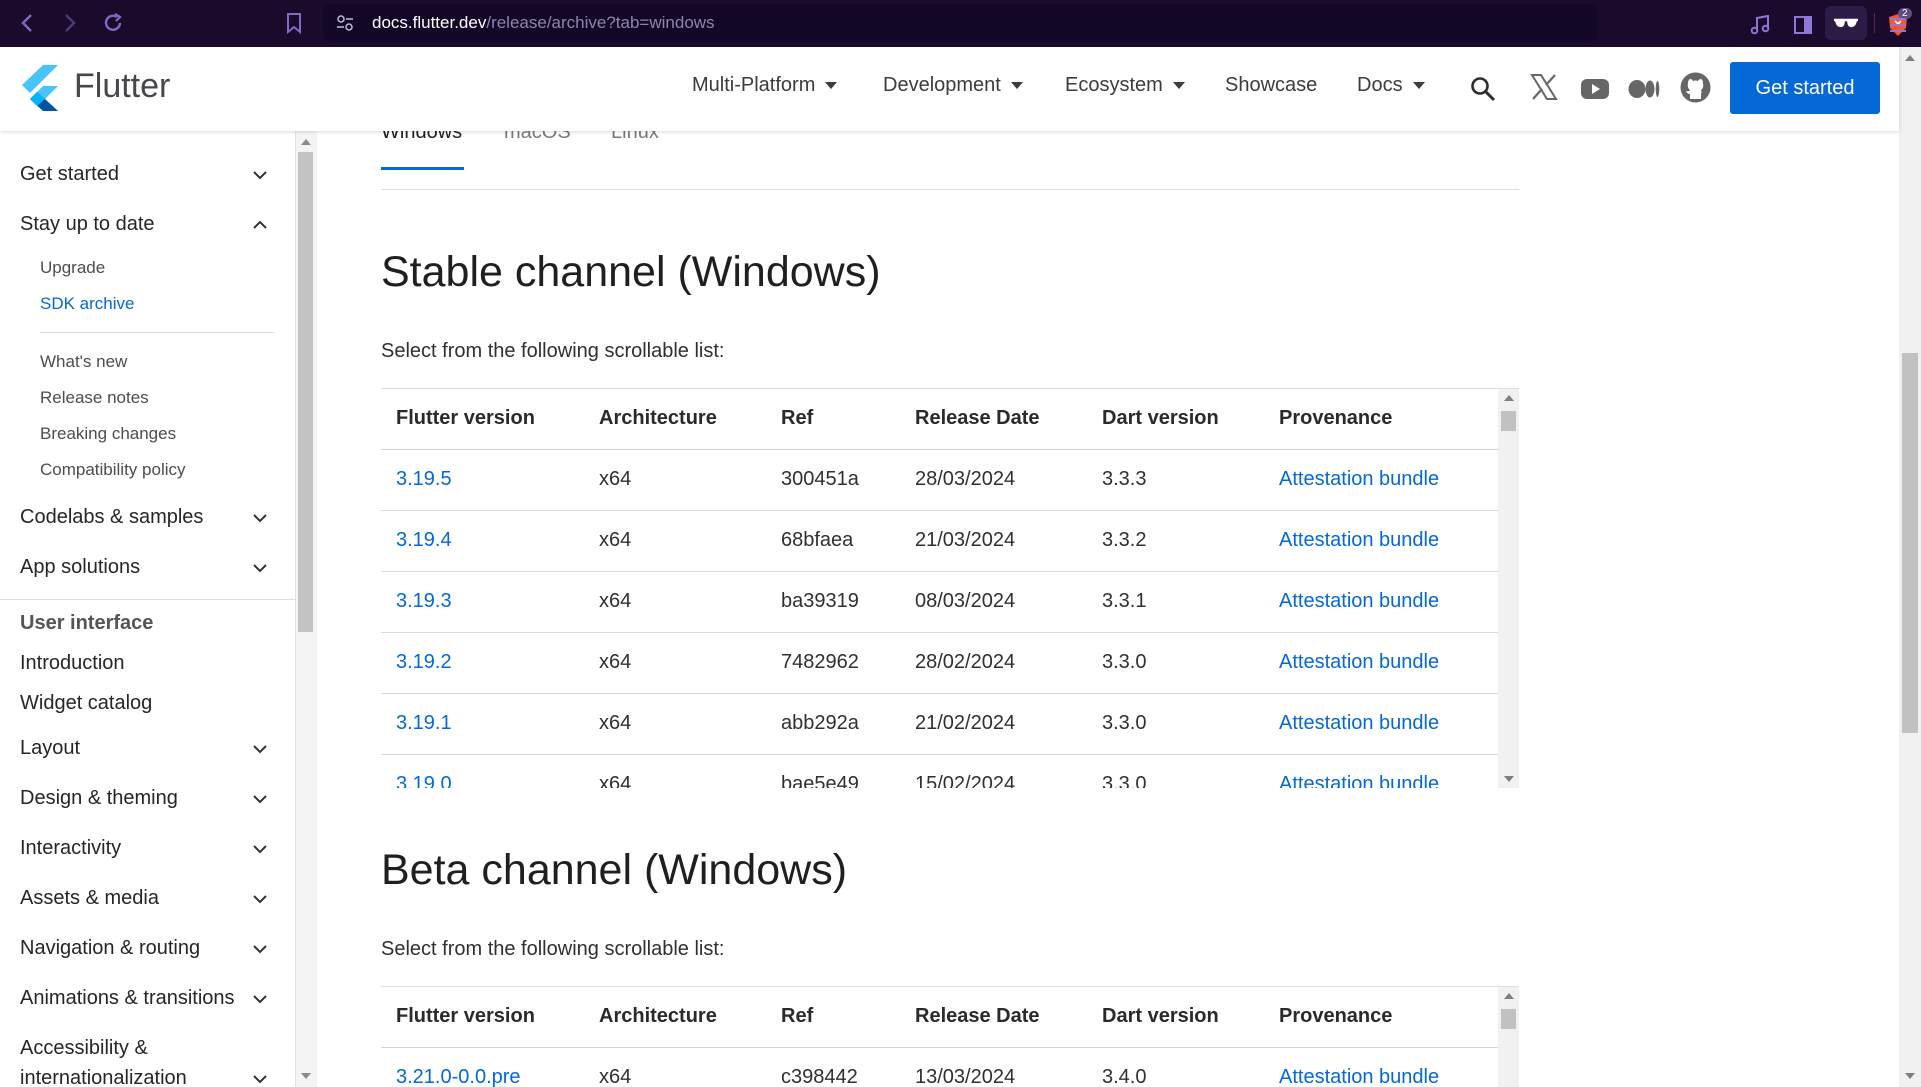  What do you see at coordinates (70, 848) in the screenshot?
I see `sidebar-item-interactivity: Interactivity` at bounding box center [70, 848].